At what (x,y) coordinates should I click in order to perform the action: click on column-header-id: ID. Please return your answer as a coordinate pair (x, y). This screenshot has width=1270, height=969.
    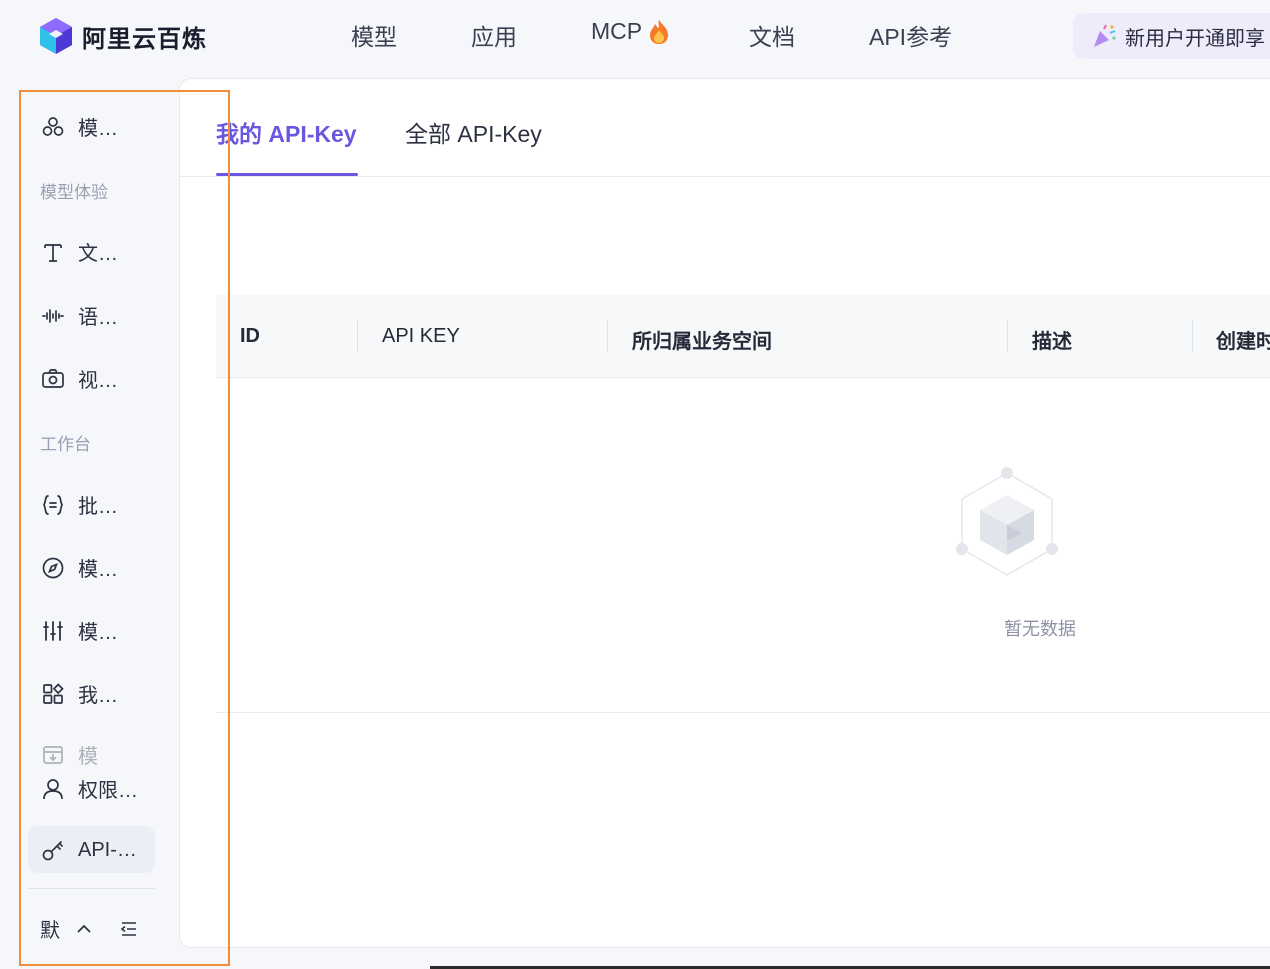
    Looking at the image, I should click on (250, 336).